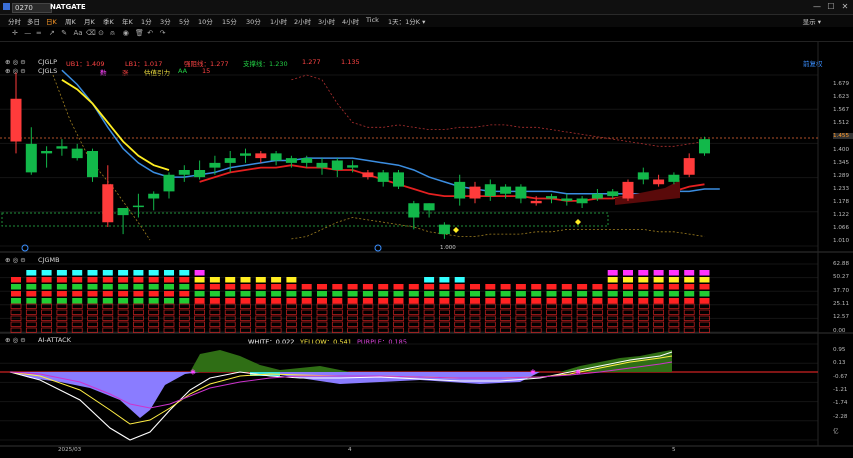 The image size is (853, 458). Describe the element at coordinates (275, 395) in the screenshot. I see `attack-fill-negative` at that location.